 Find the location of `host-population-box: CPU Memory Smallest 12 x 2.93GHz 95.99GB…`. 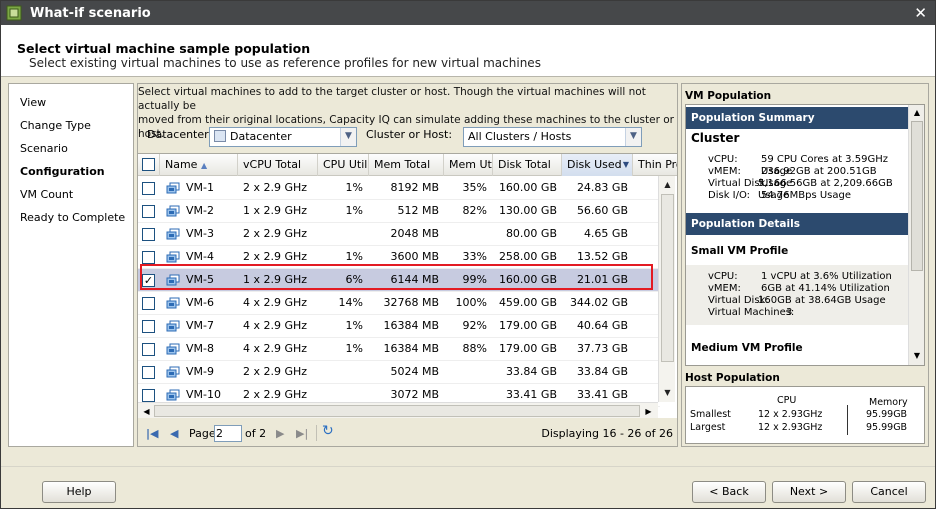

host-population-box: CPU Memory Smallest 12 x 2.93GHz 95.99GB… is located at coordinates (805, 415).